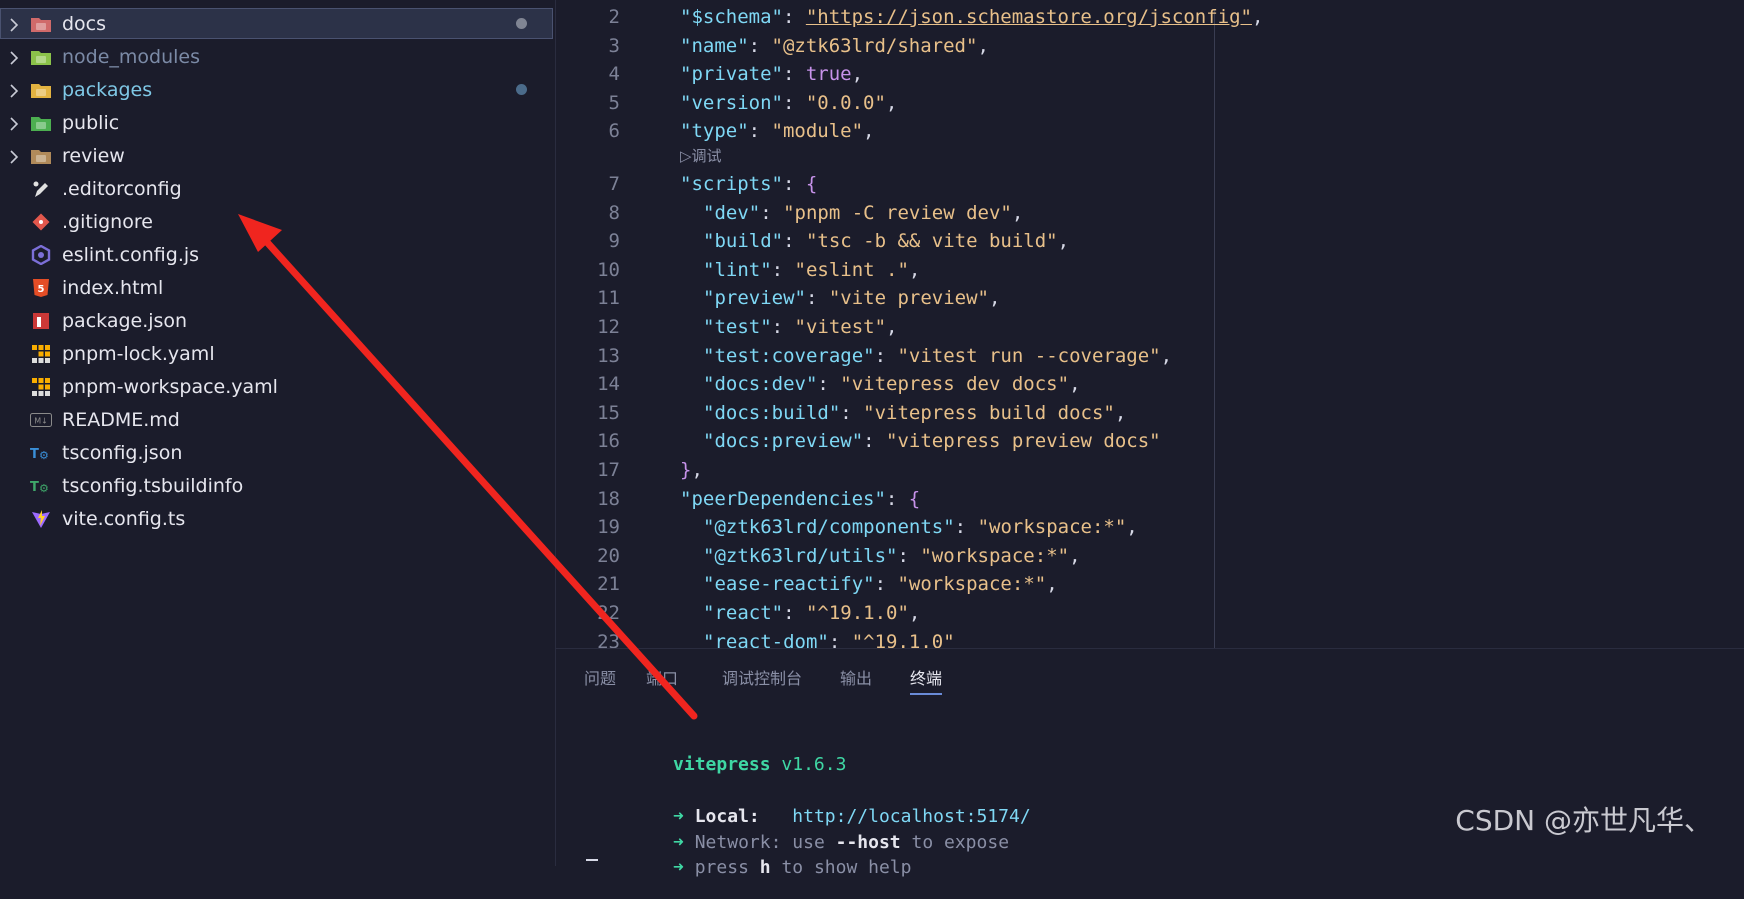 This screenshot has width=1744, height=899. I want to click on chevron-right-icon, so click(14, 90).